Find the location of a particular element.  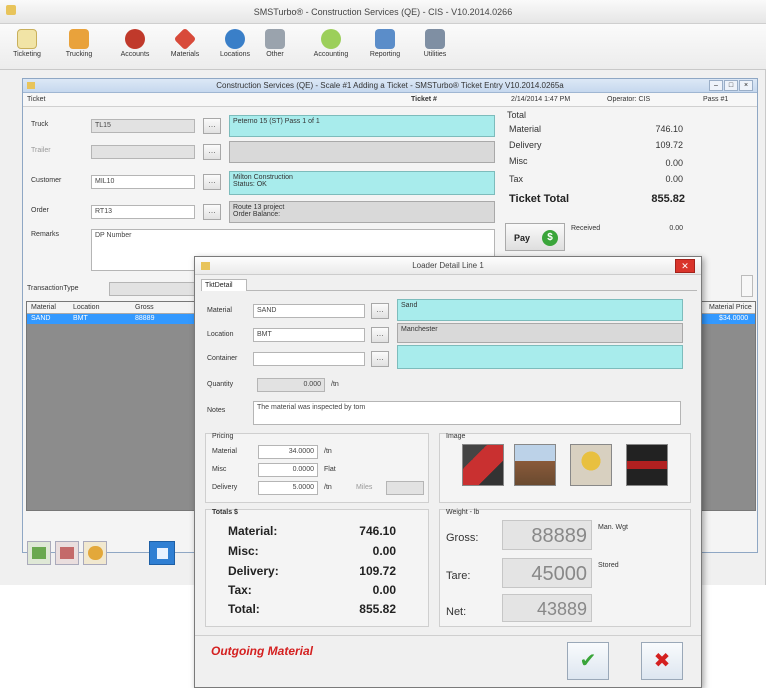

col-material-price: Material Price is located at coordinates (730, 307).